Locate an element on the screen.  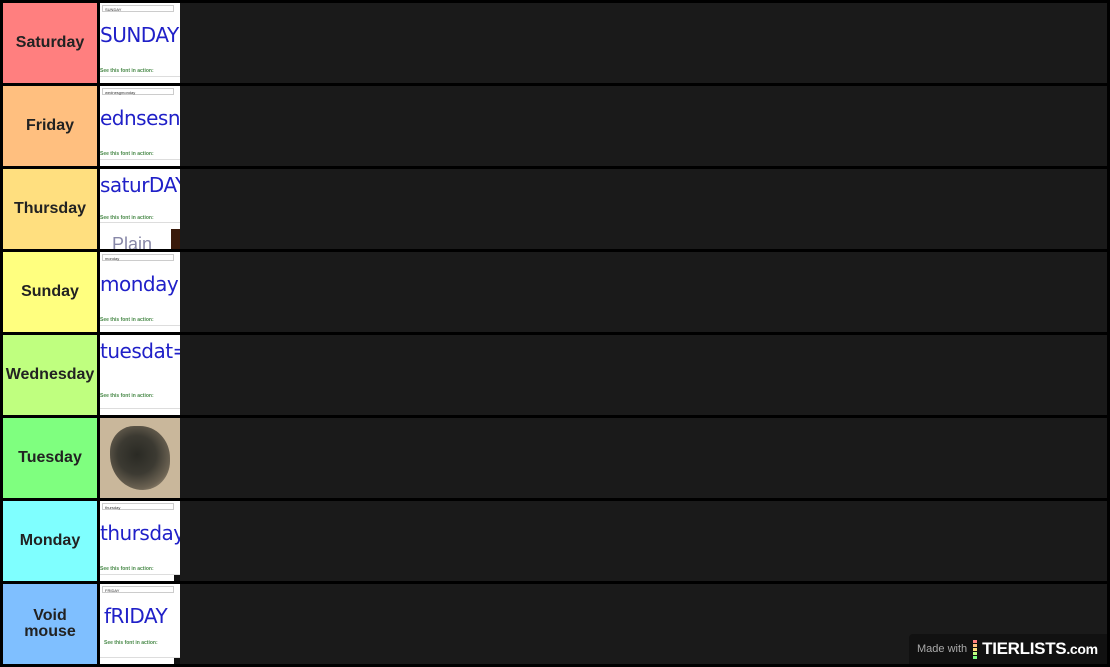
plain-text: Plain is located at coordinates (132, 241).